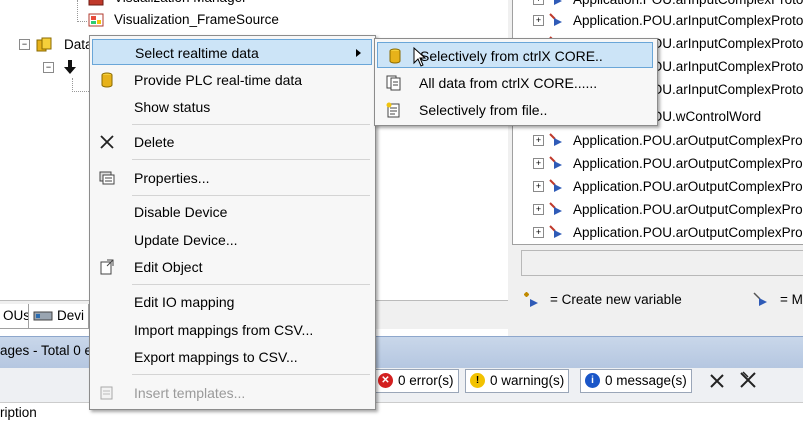  What do you see at coordinates (420, 57) in the screenshot?
I see `mouse-pointer-icon` at bounding box center [420, 57].